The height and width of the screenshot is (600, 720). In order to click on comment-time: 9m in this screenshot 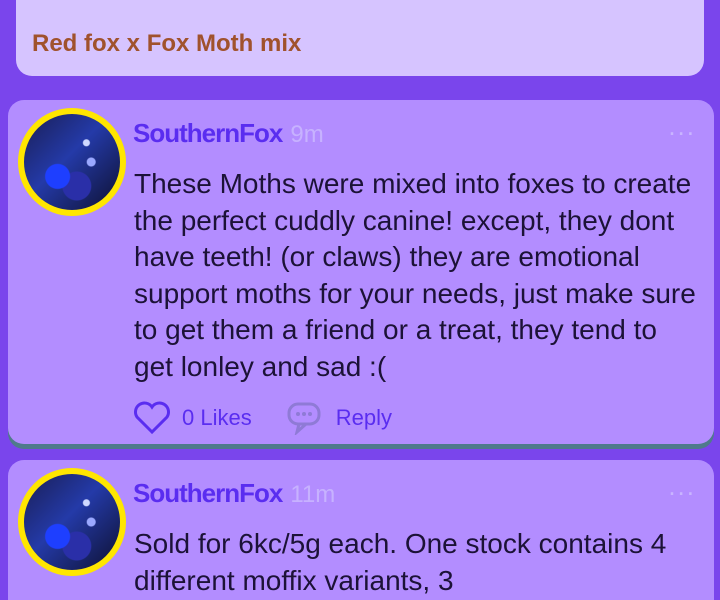, I will do `click(307, 134)`.